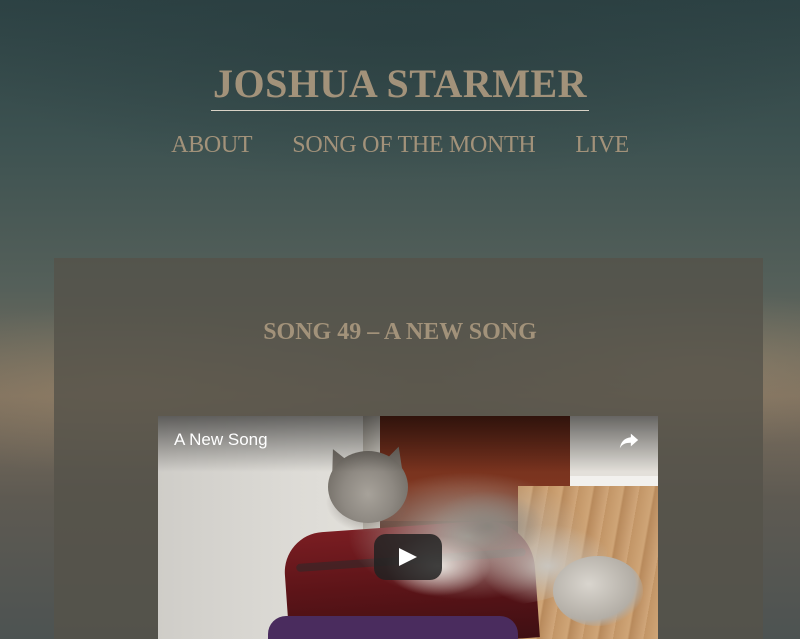  What do you see at coordinates (211, 145) in the screenshot?
I see `nav-item-about: ABOUT` at bounding box center [211, 145].